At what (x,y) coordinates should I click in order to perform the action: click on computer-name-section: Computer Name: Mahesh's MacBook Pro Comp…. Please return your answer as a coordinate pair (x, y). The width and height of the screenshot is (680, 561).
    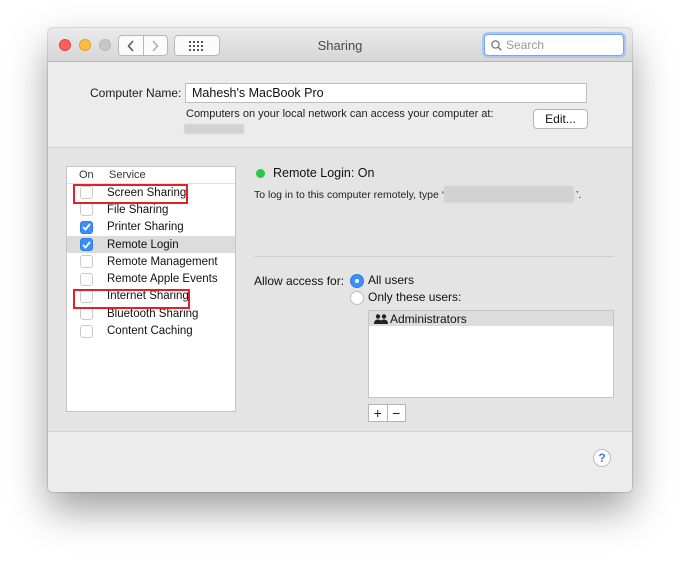
    Looking at the image, I should click on (340, 105).